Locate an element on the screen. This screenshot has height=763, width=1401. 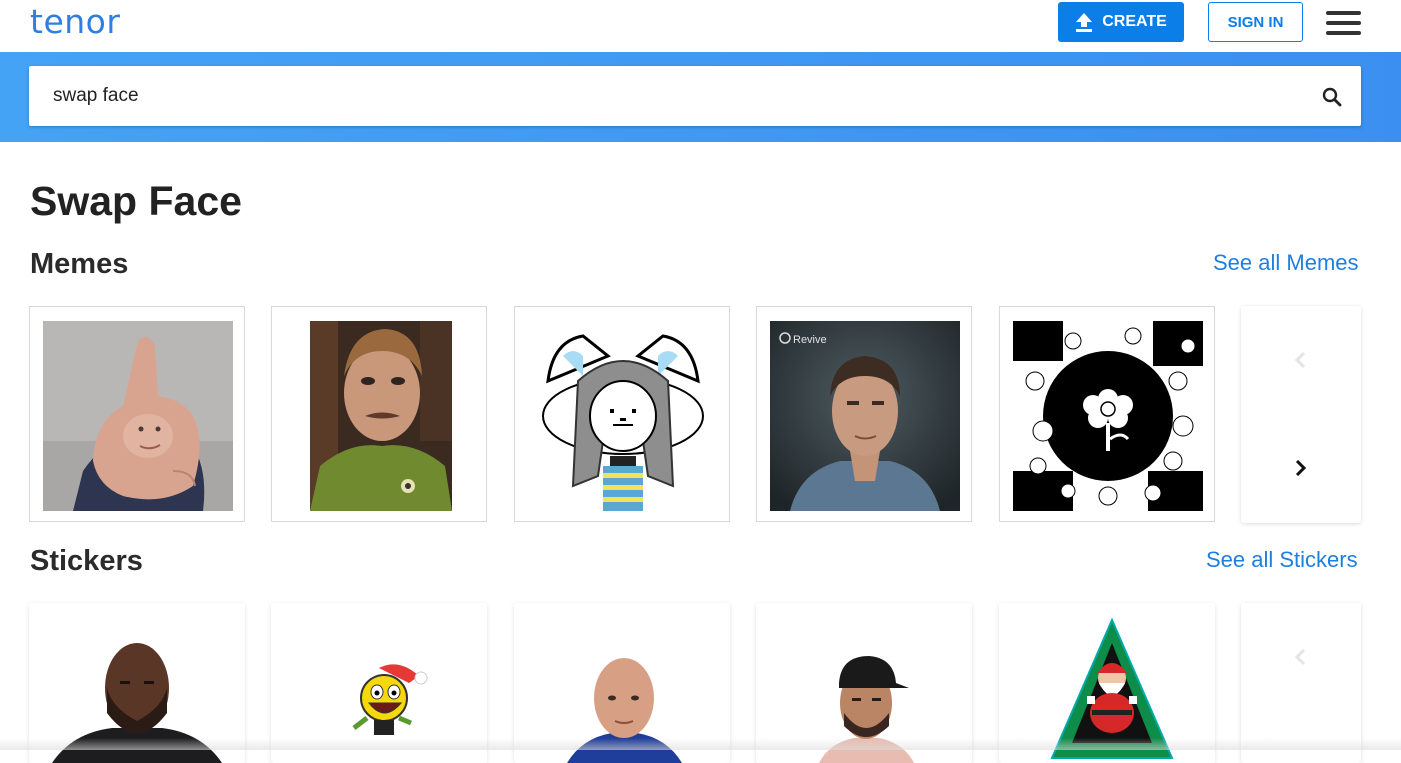
sticker-awesome-face-santa is located at coordinates (390, 699).